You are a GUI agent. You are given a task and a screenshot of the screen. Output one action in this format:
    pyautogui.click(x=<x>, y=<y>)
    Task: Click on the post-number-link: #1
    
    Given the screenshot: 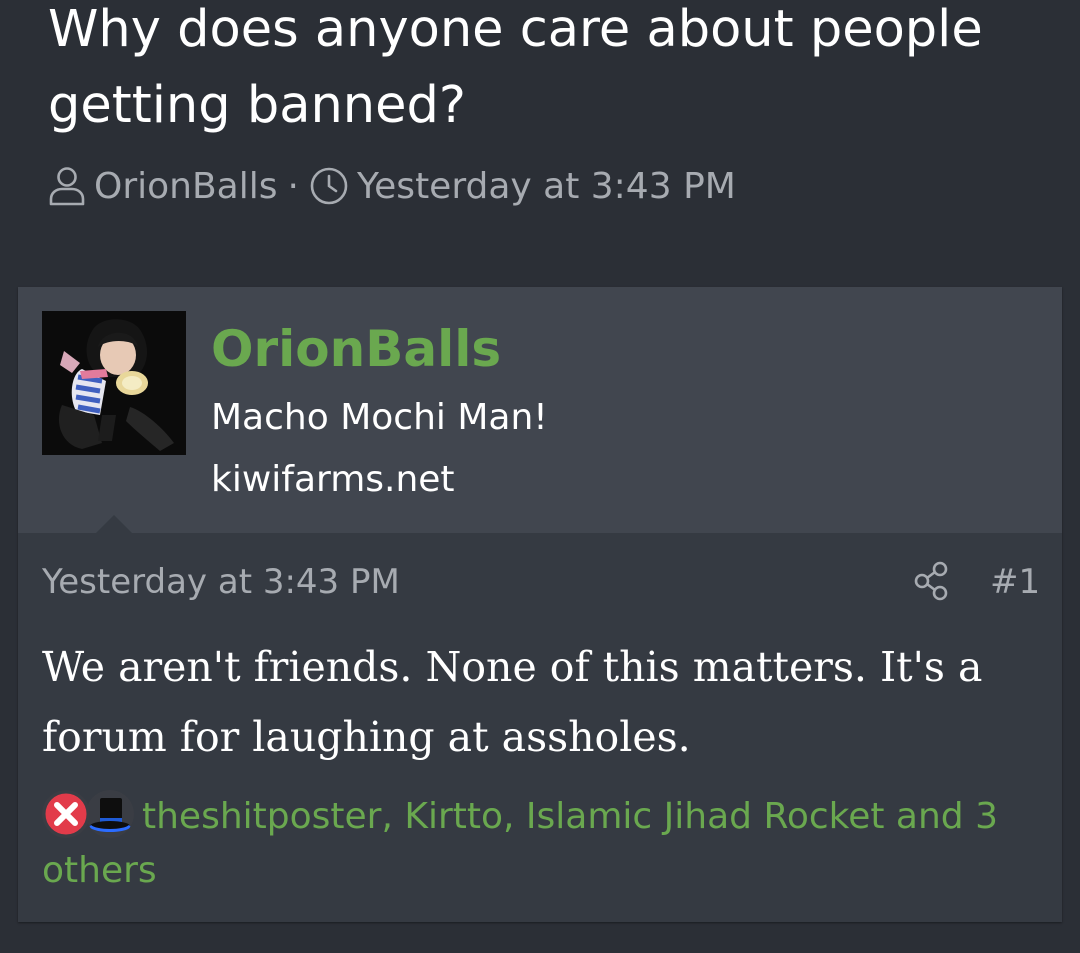 What is the action you would take?
    pyautogui.click(x=1015, y=582)
    